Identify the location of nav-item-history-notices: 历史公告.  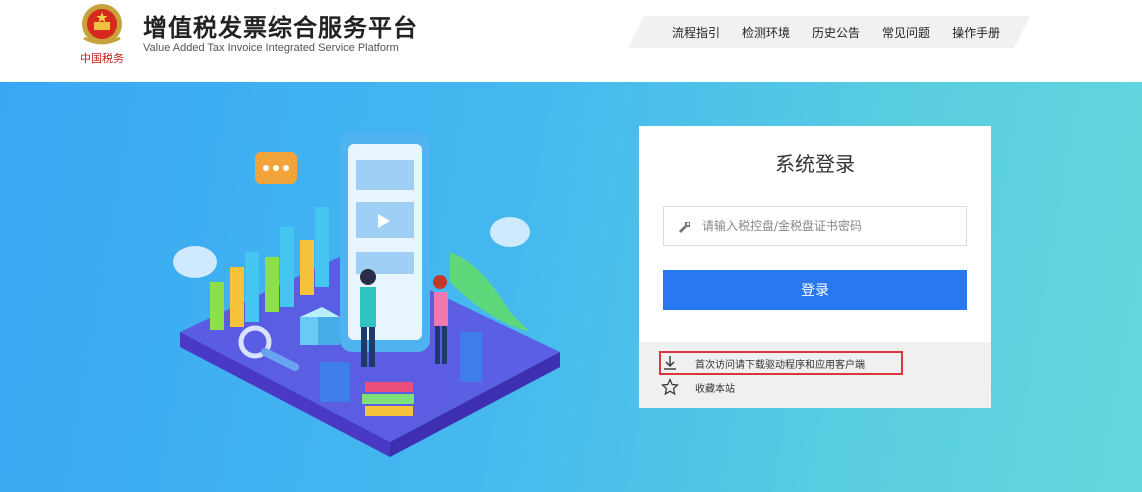
(836, 32).